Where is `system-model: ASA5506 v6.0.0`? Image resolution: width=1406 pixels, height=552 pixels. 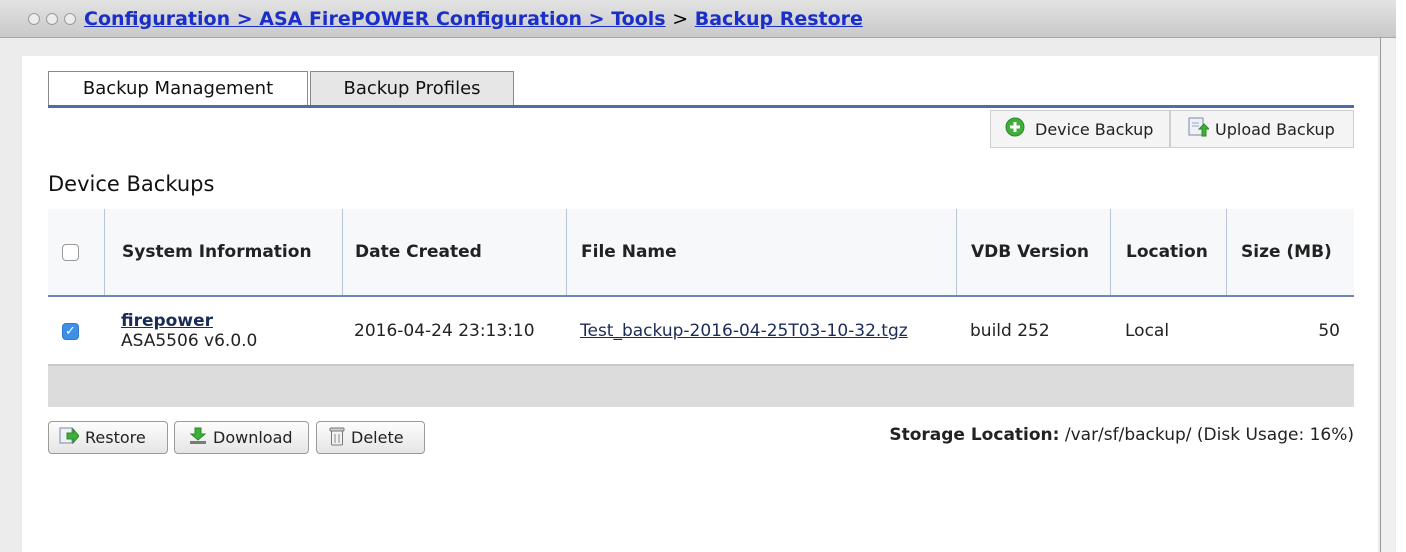
system-model: ASA5506 v6.0.0 is located at coordinates (189, 341).